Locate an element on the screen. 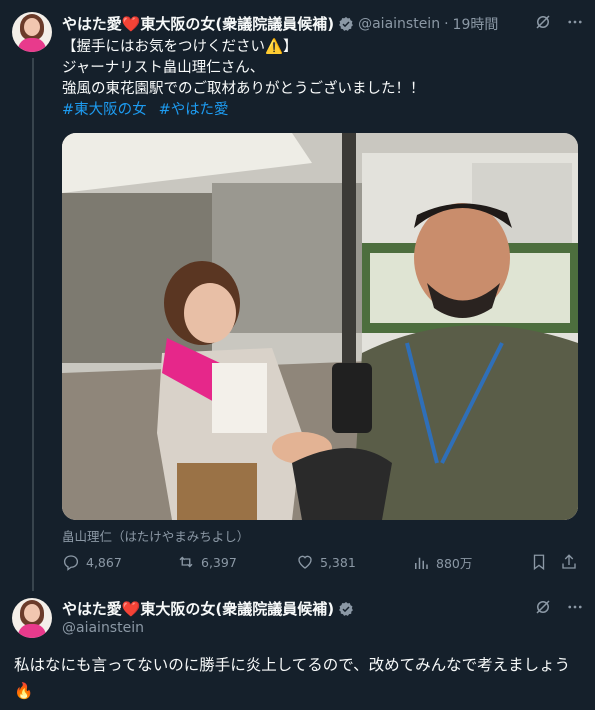 Image resolution: width=595 pixels, height=710 pixels. share-button is located at coordinates (569, 562).